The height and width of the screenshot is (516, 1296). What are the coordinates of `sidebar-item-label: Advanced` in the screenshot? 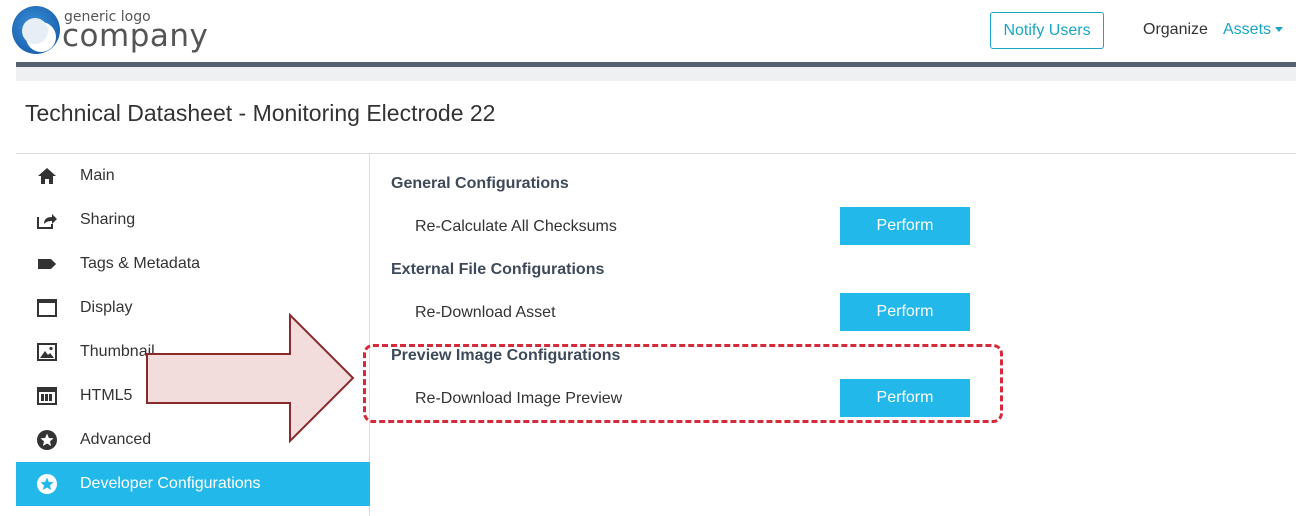 It's located at (116, 439).